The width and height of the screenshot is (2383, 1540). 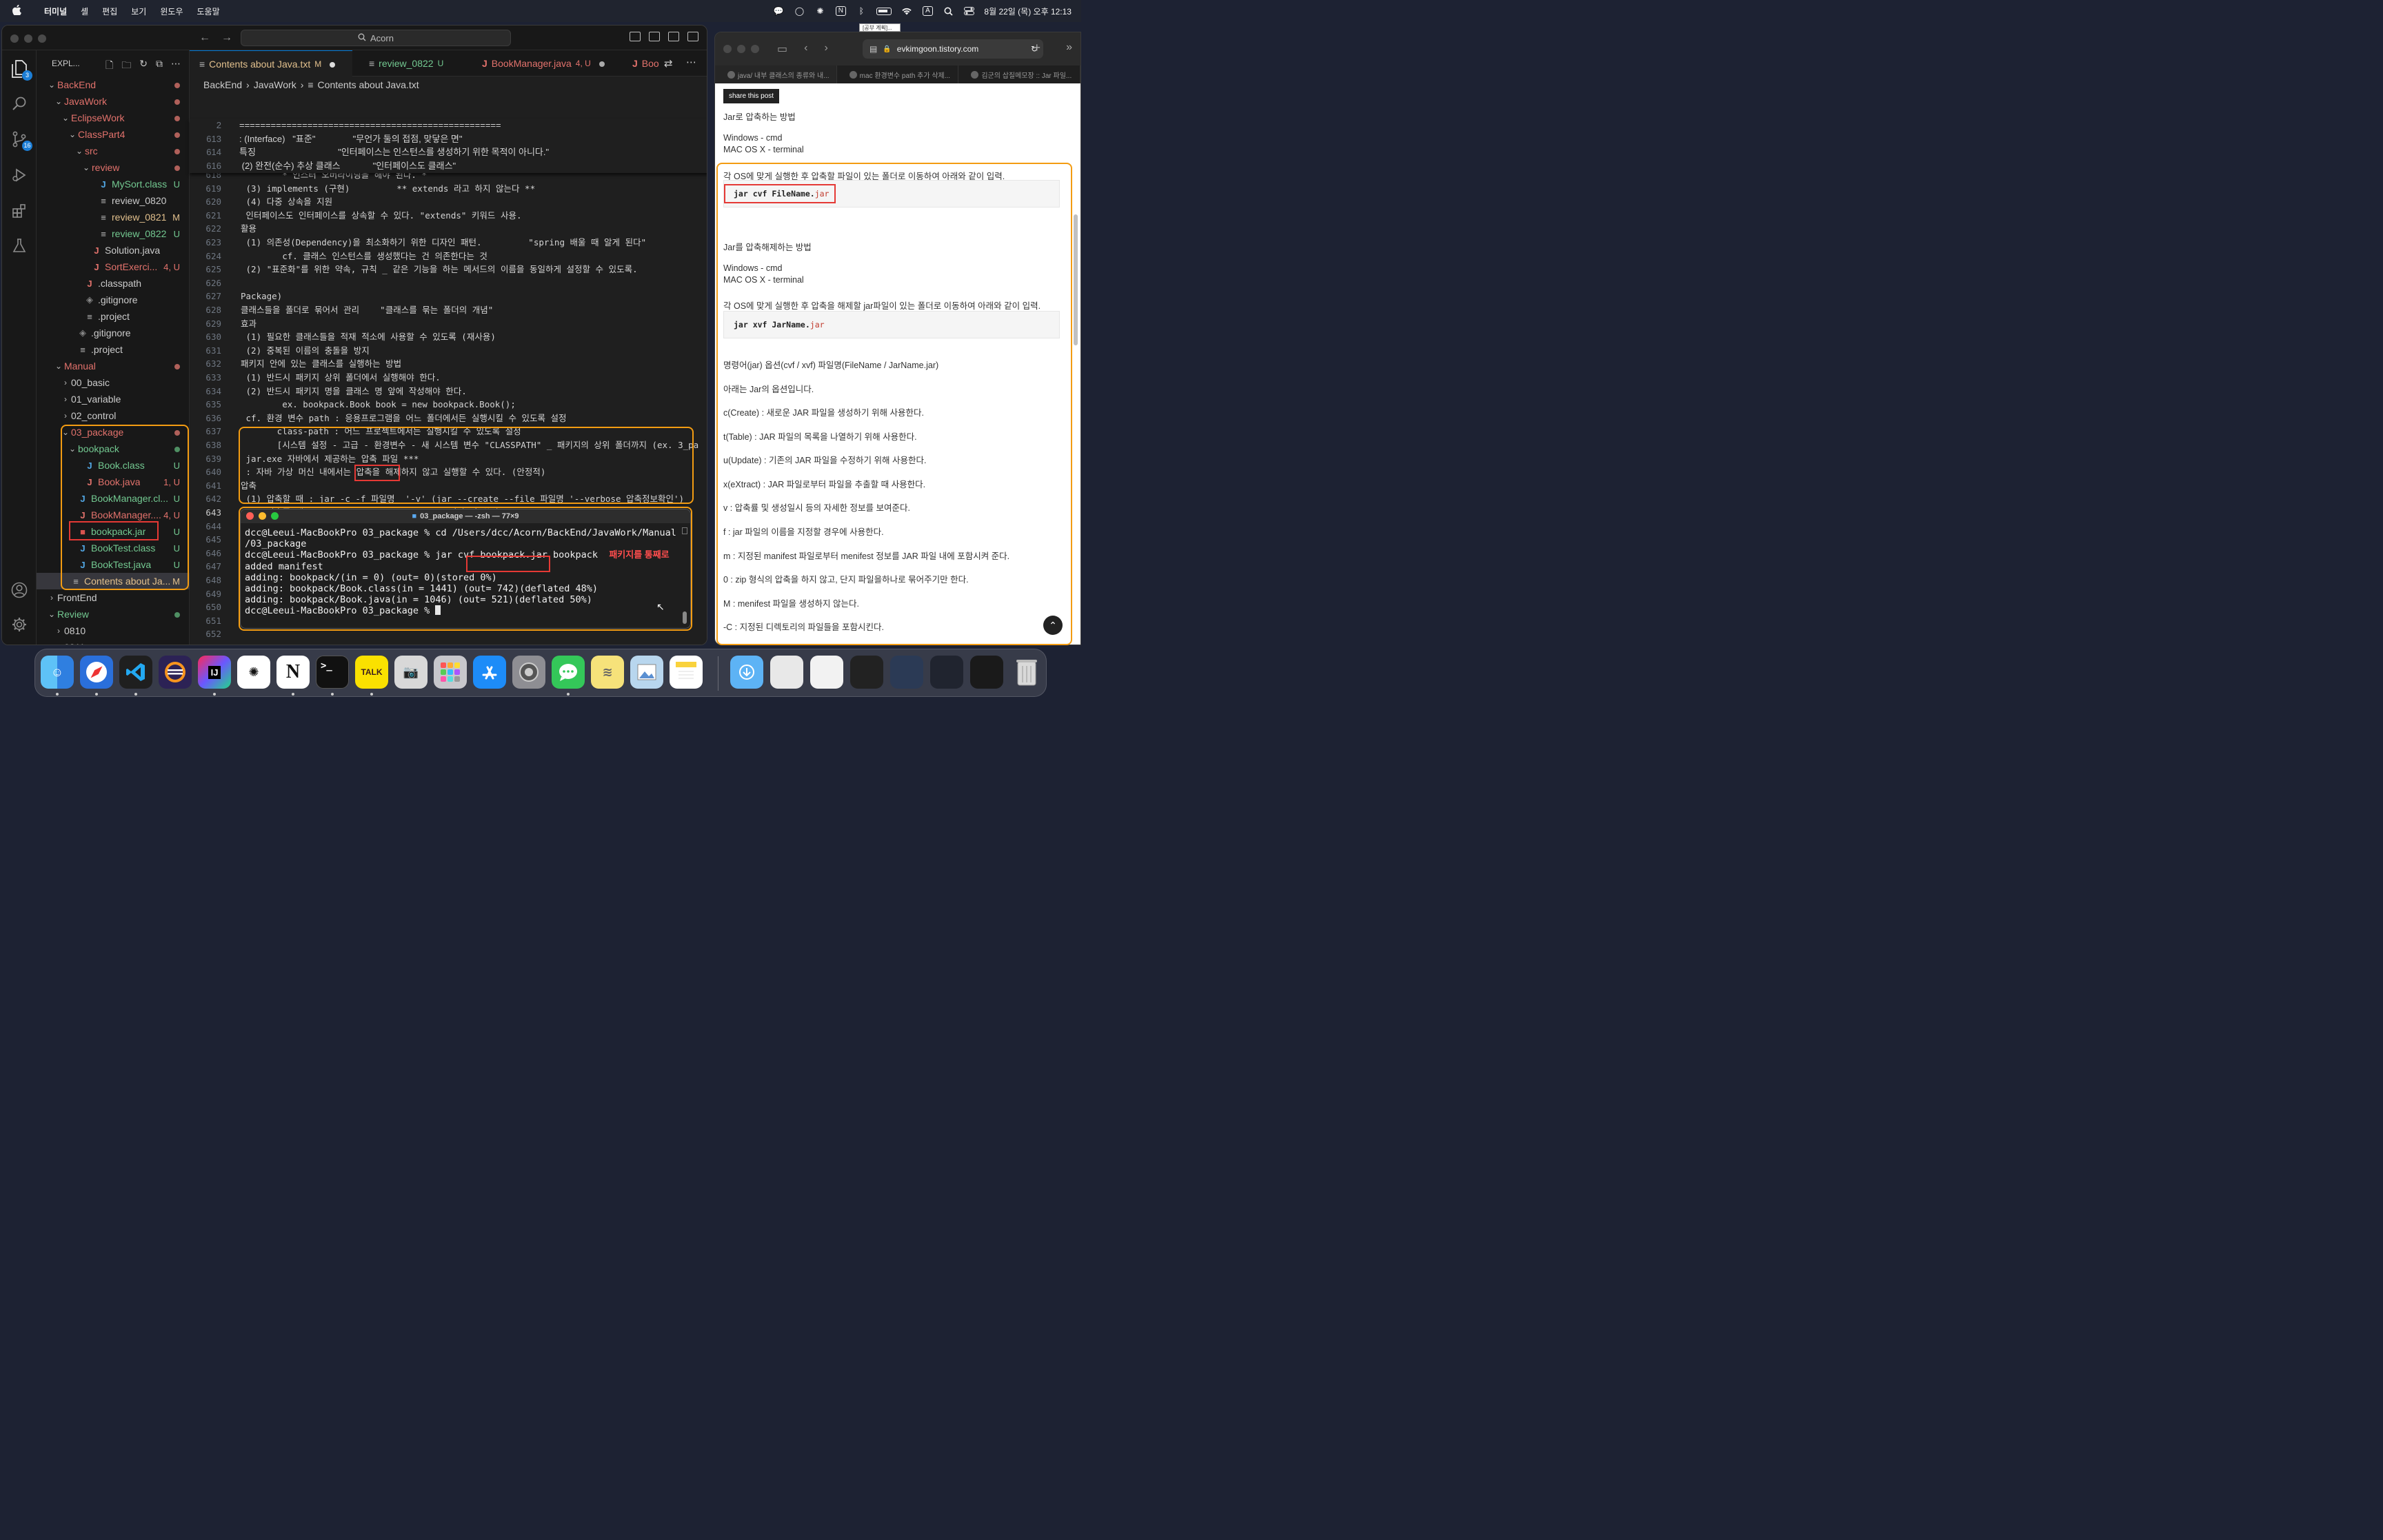 I want to click on code-line: 630 (1) 필요한 클래스들을 적재 적소에 사용할 수 있도록 (재사용), so click(x=448, y=337).